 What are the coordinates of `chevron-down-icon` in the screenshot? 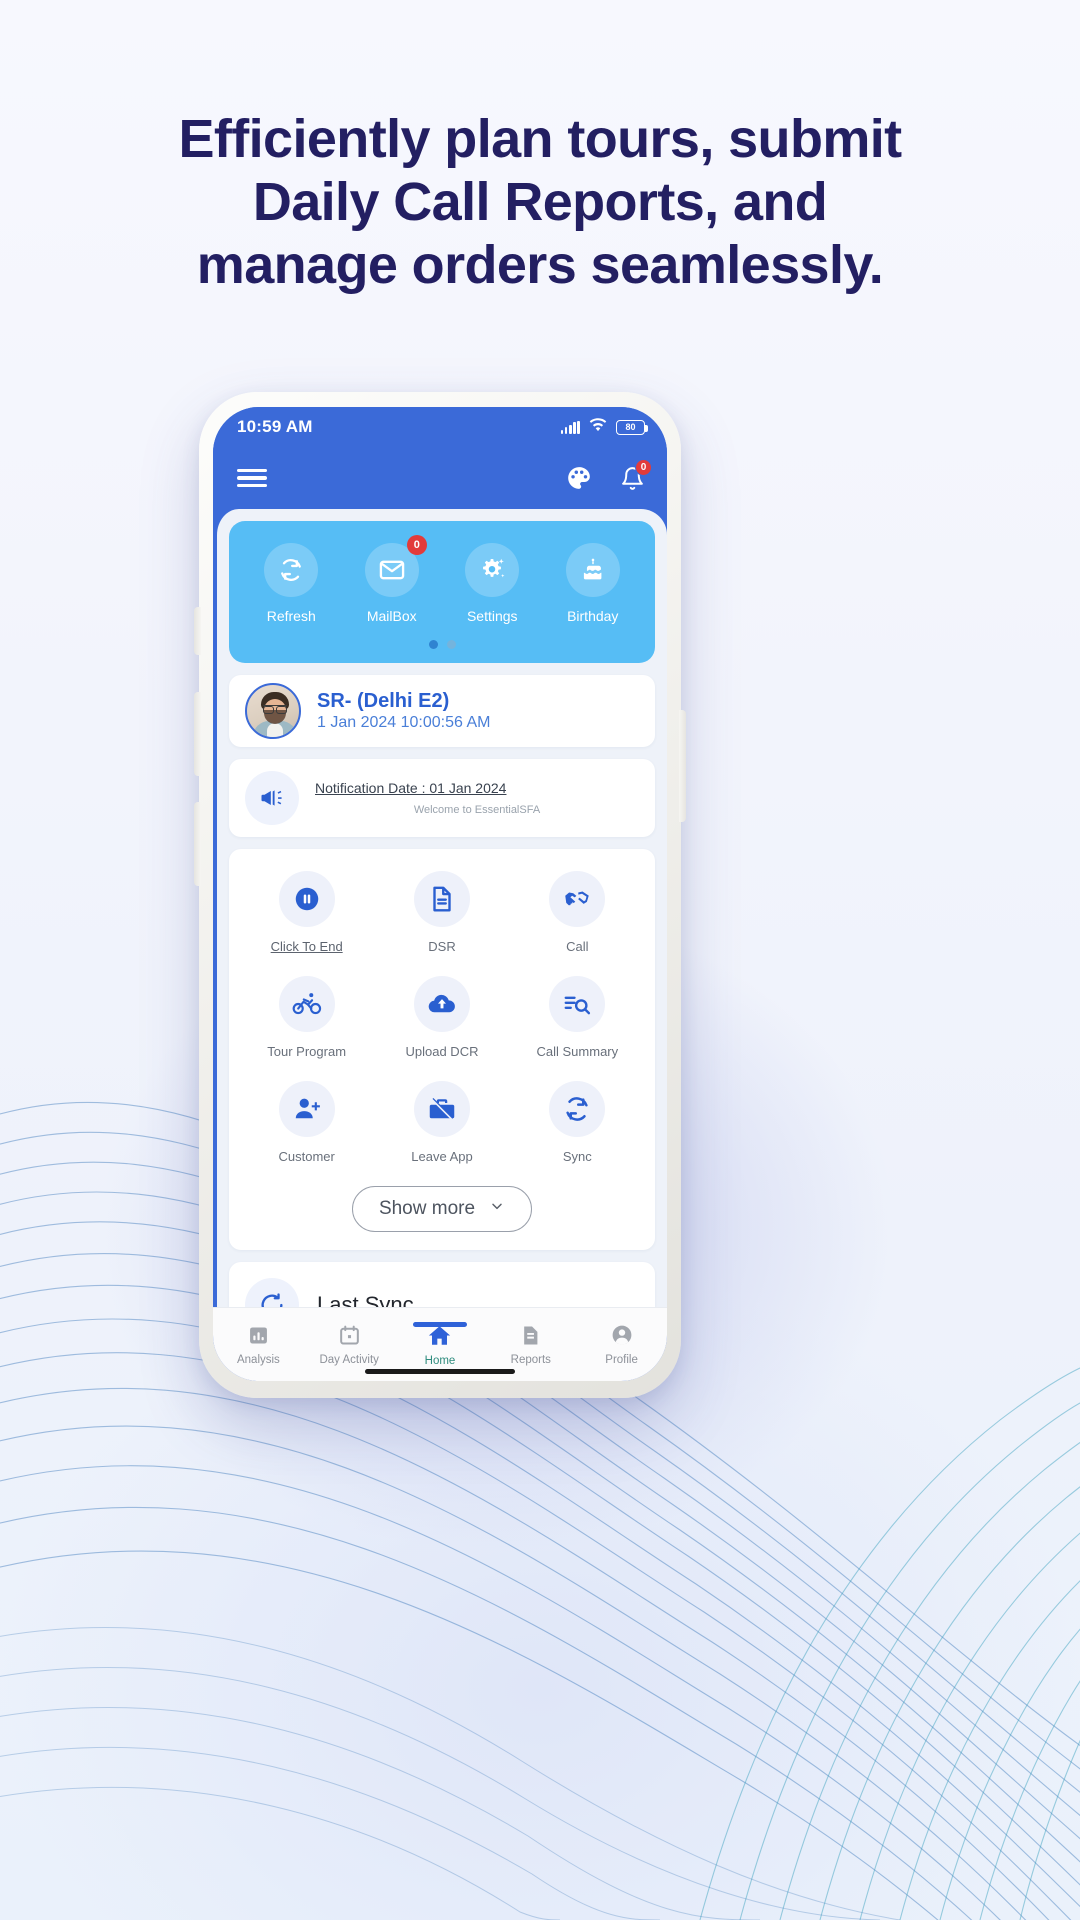 It's located at (497, 1209).